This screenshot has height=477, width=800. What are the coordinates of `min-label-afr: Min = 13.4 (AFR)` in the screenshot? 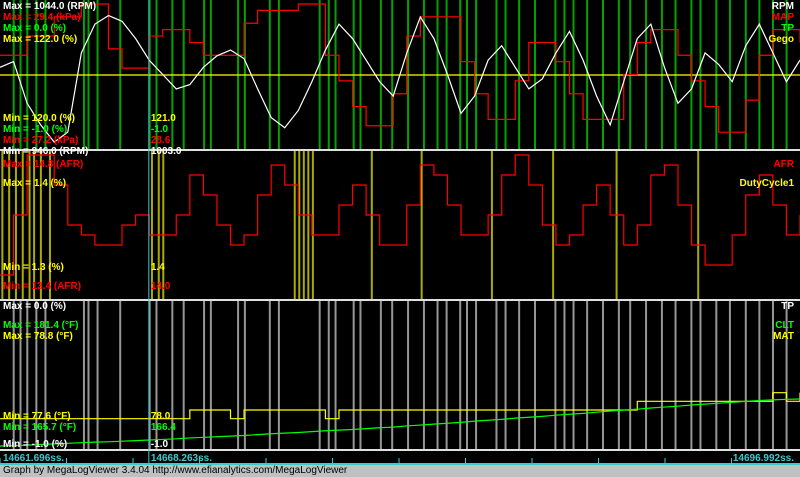 It's located at (42, 286).